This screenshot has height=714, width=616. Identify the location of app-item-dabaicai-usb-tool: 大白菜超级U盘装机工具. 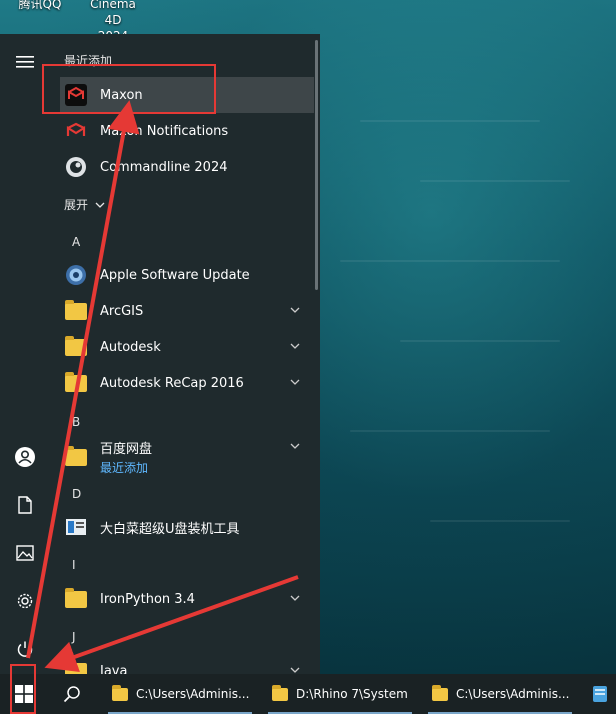
(187, 527).